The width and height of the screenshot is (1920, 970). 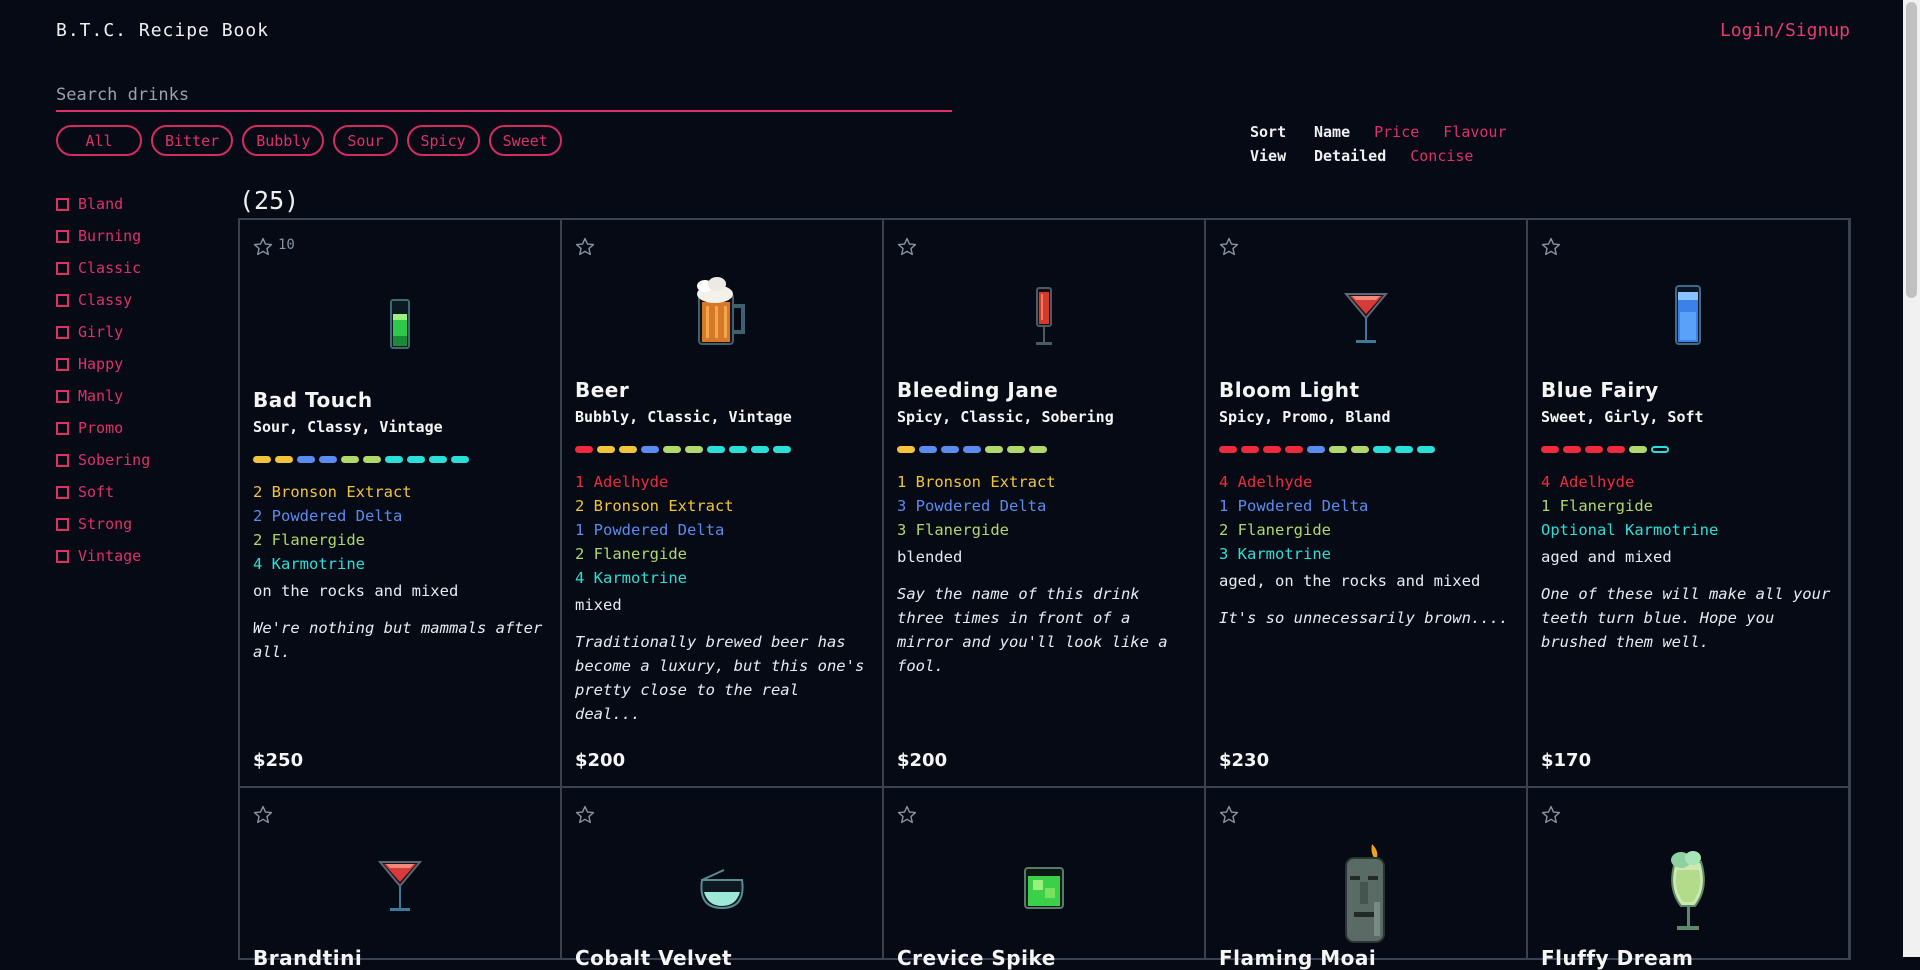 What do you see at coordinates (1366, 896) in the screenshot?
I see `moai-statue-icon` at bounding box center [1366, 896].